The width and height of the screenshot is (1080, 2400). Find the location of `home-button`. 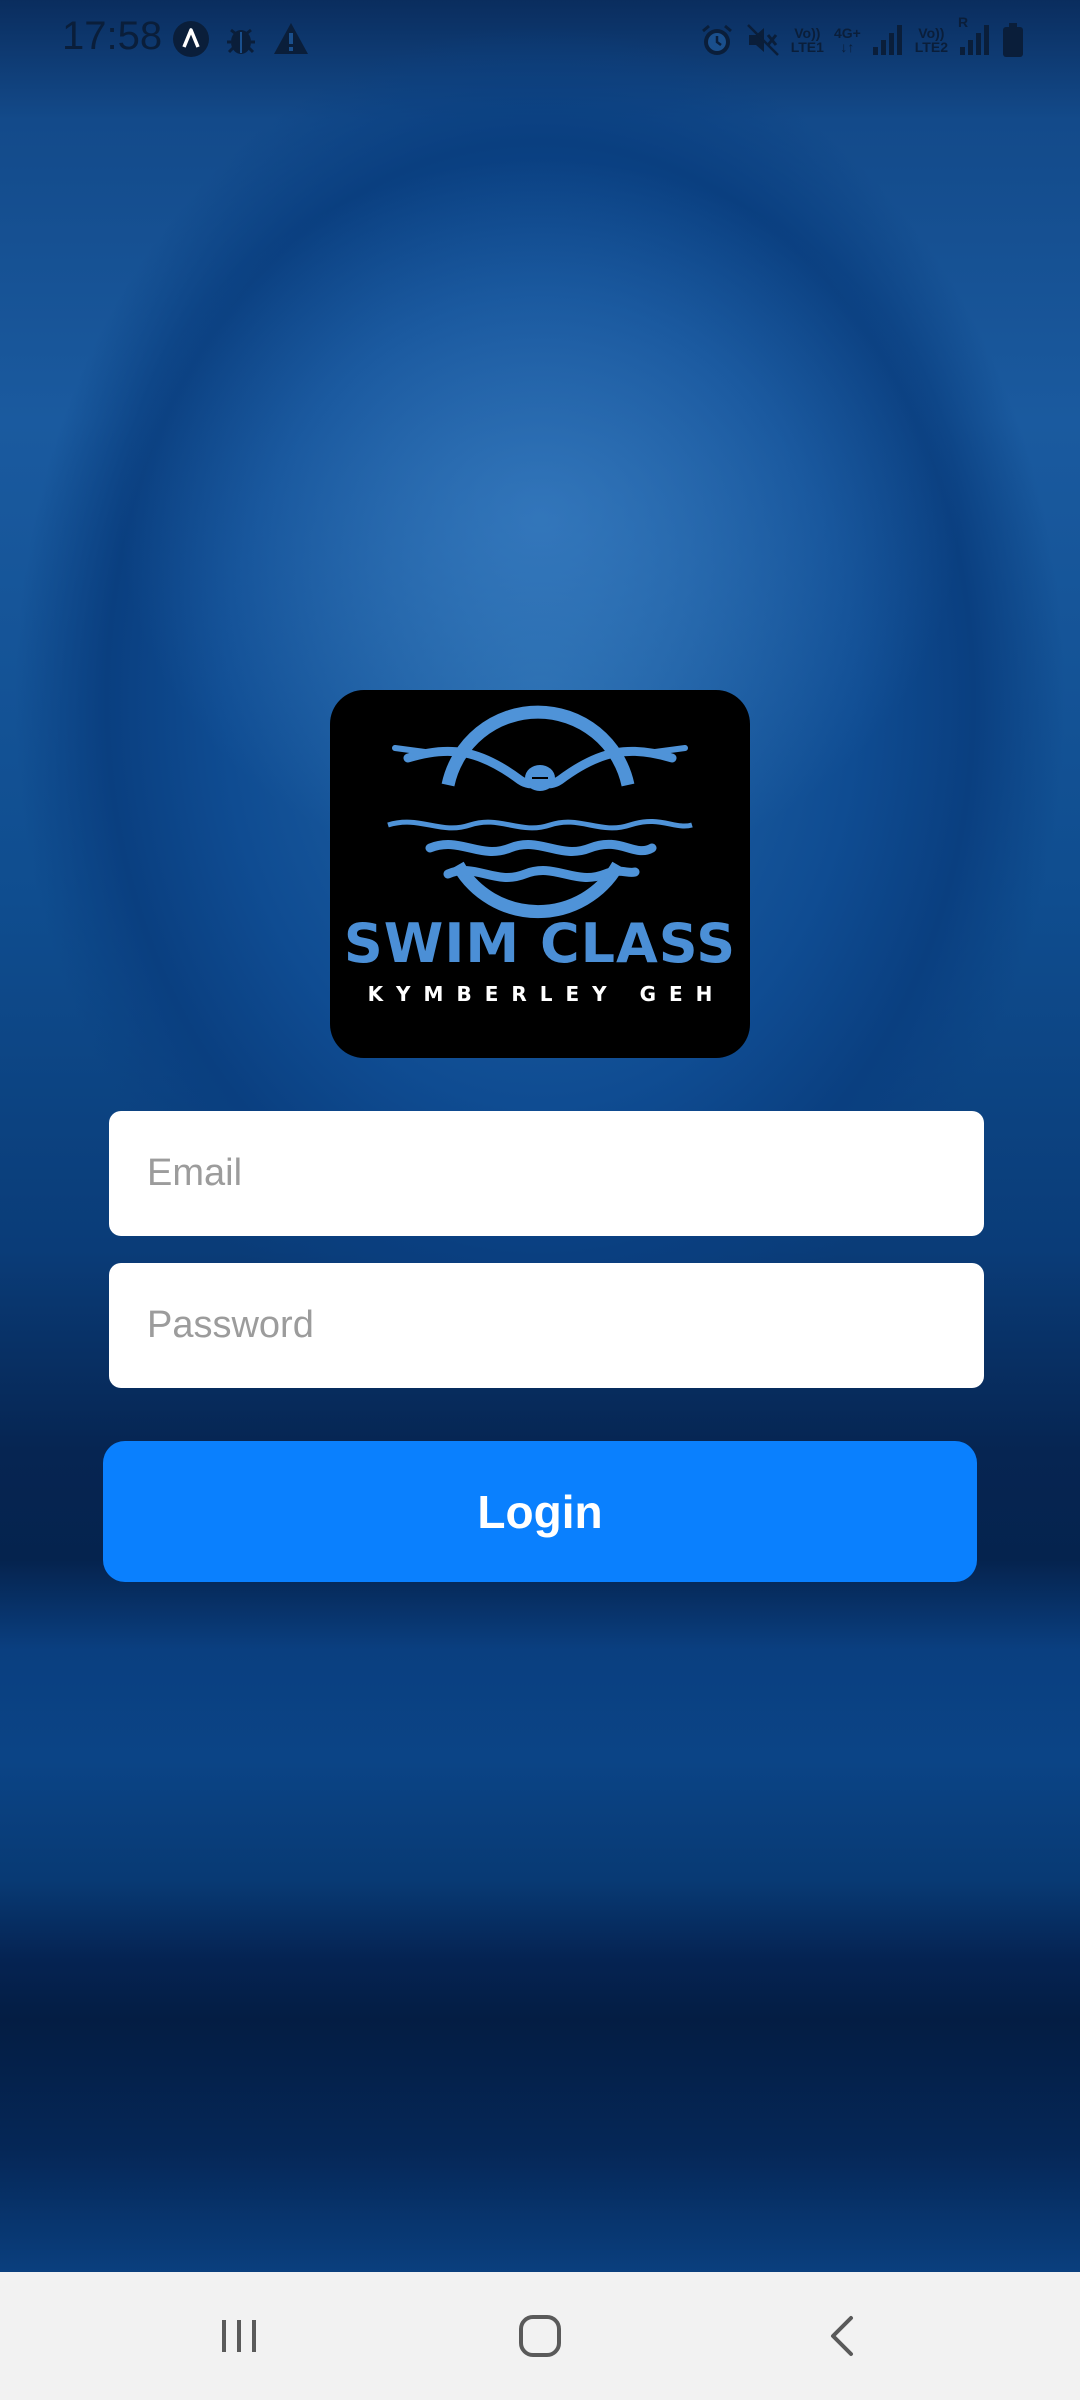

home-button is located at coordinates (540, 2336).